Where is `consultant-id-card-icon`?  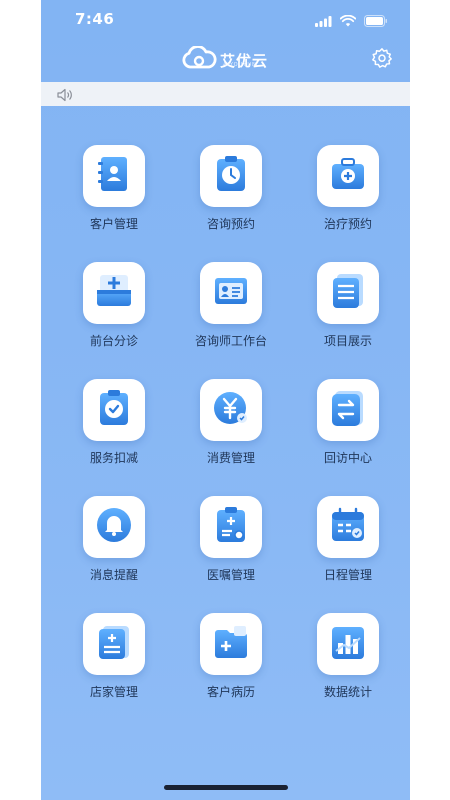
consultant-id-card-icon is located at coordinates (231, 293).